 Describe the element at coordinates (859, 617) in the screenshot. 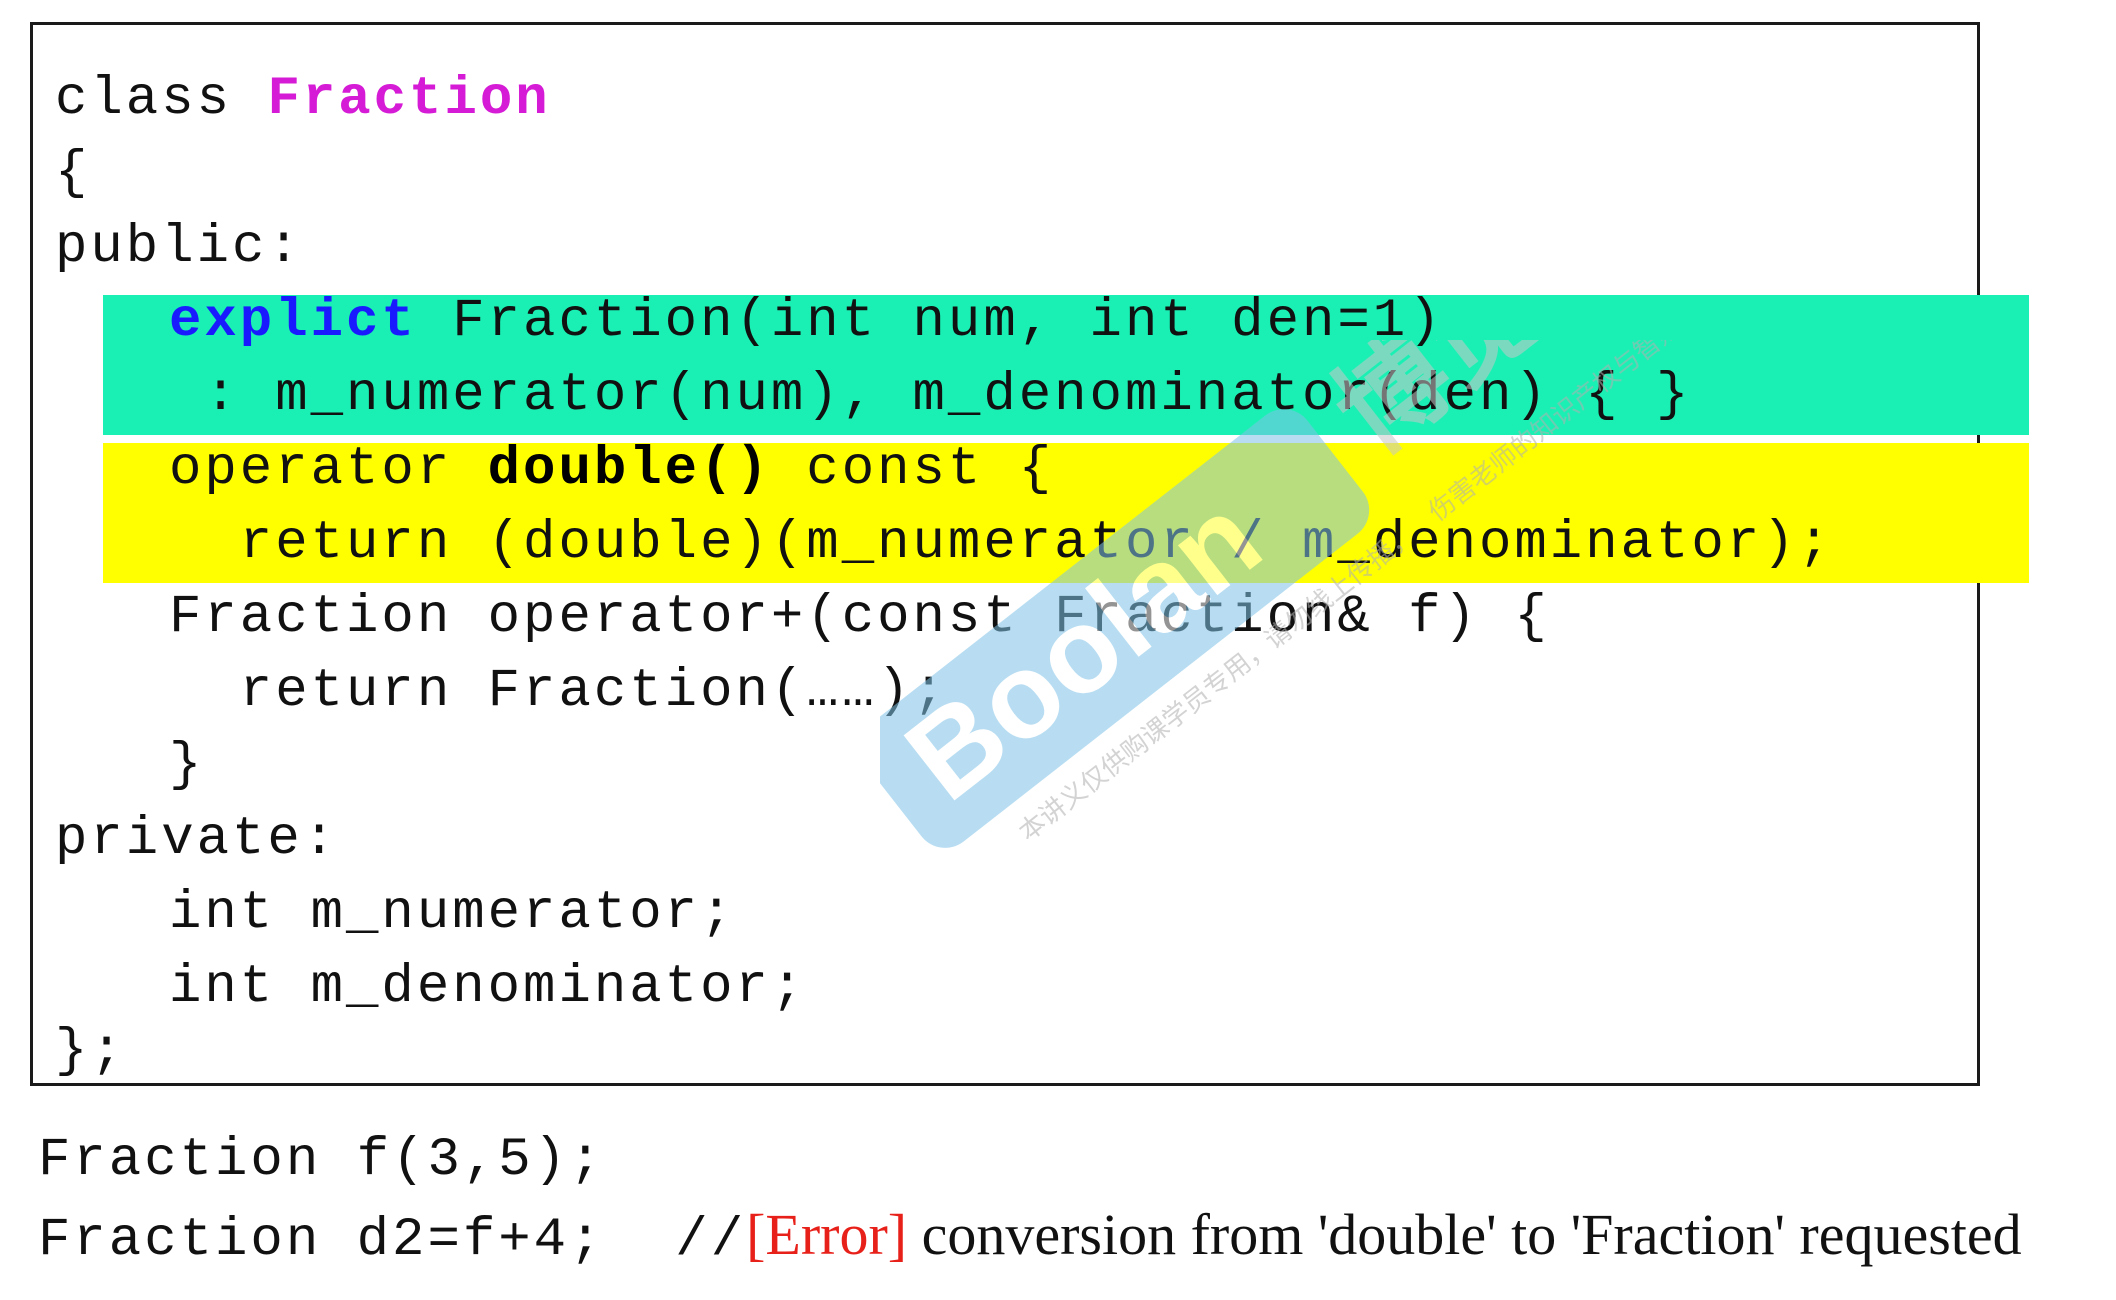

I see `code-line-operator-plus: Fraction operator+(const Fraction& f) {` at that location.